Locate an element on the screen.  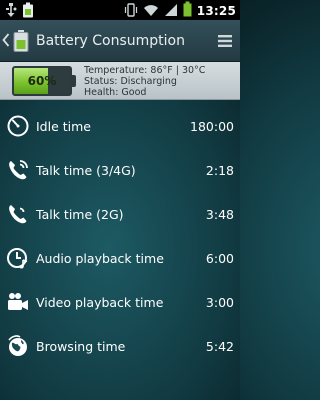
action-bar: Battery Consumption is located at coordinates (120, 41).